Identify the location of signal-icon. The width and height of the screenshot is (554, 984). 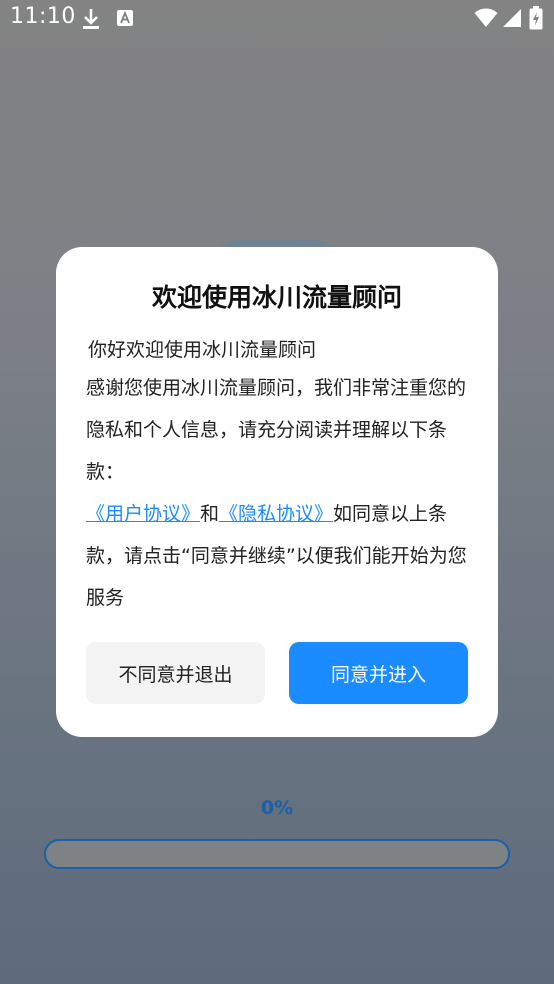
(512, 20).